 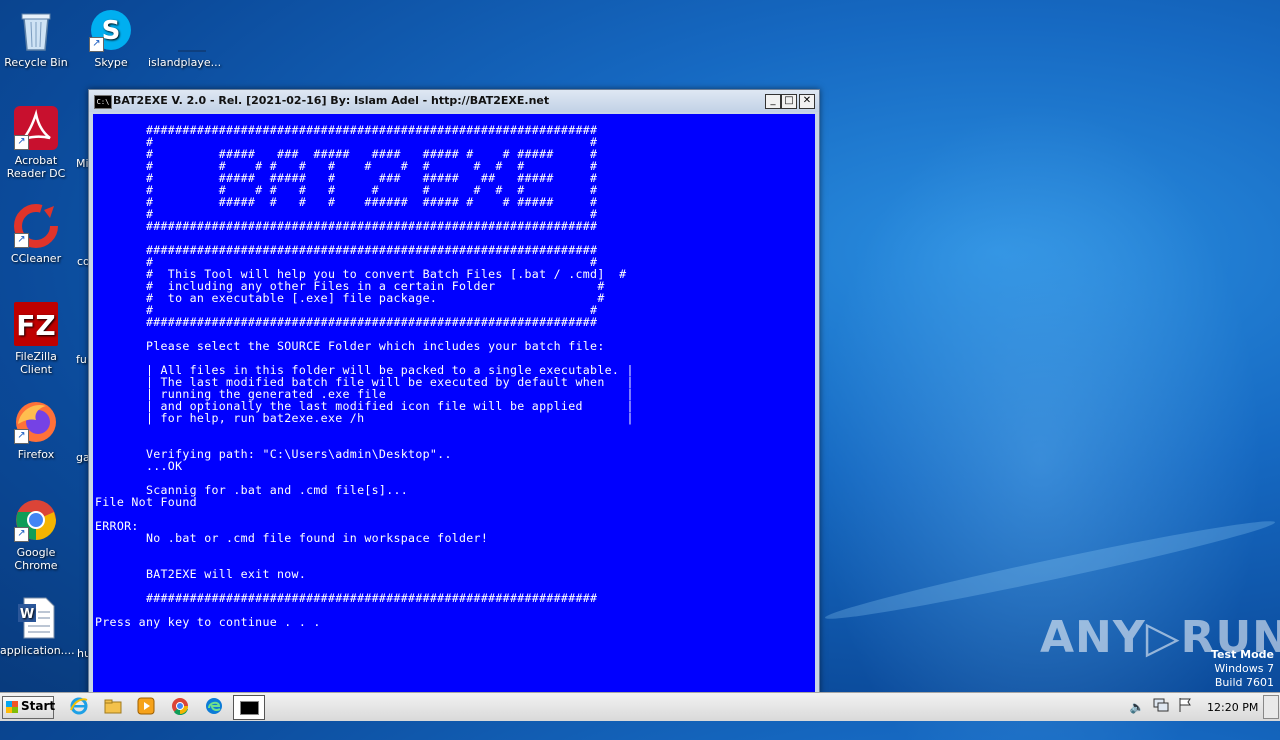 I want to click on svg-text: S, so click(x=111, y=31).